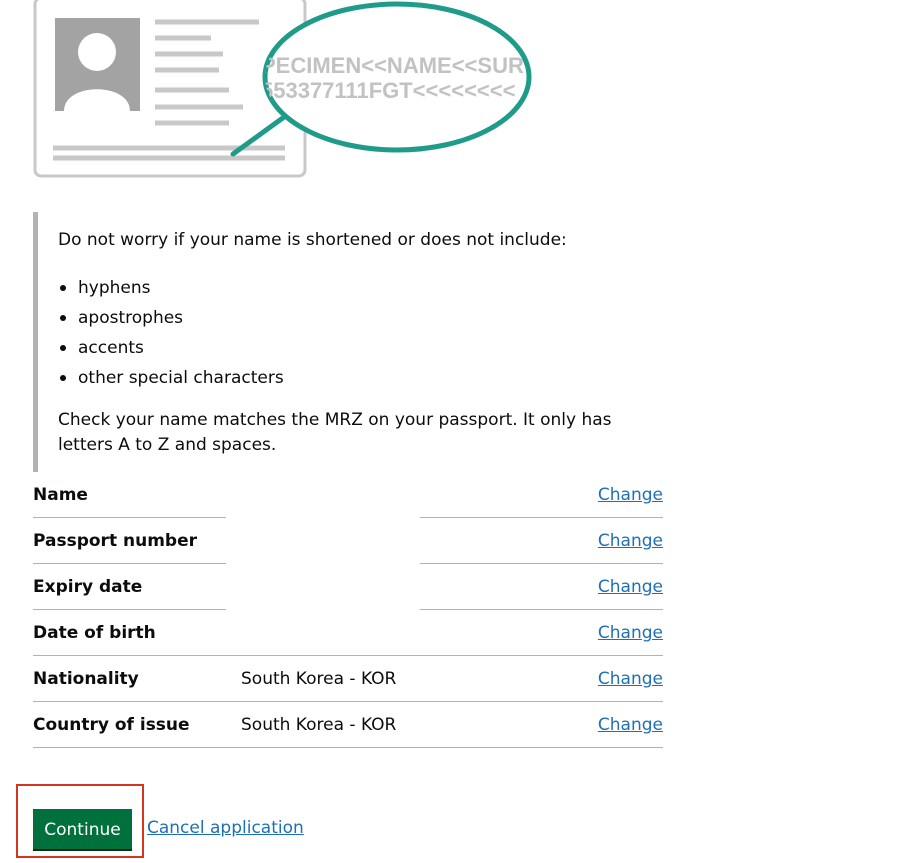 This screenshot has height=863, width=922. I want to click on list-item: other special characters, so click(171, 378).